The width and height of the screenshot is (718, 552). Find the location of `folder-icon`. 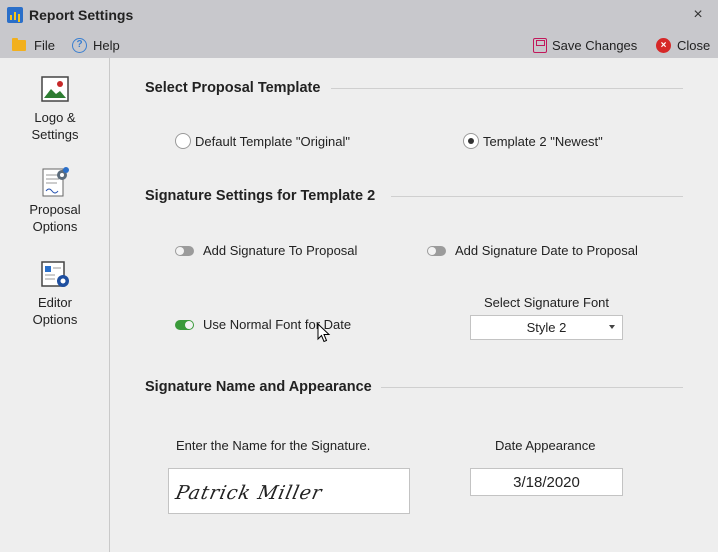

folder-icon is located at coordinates (19, 44).